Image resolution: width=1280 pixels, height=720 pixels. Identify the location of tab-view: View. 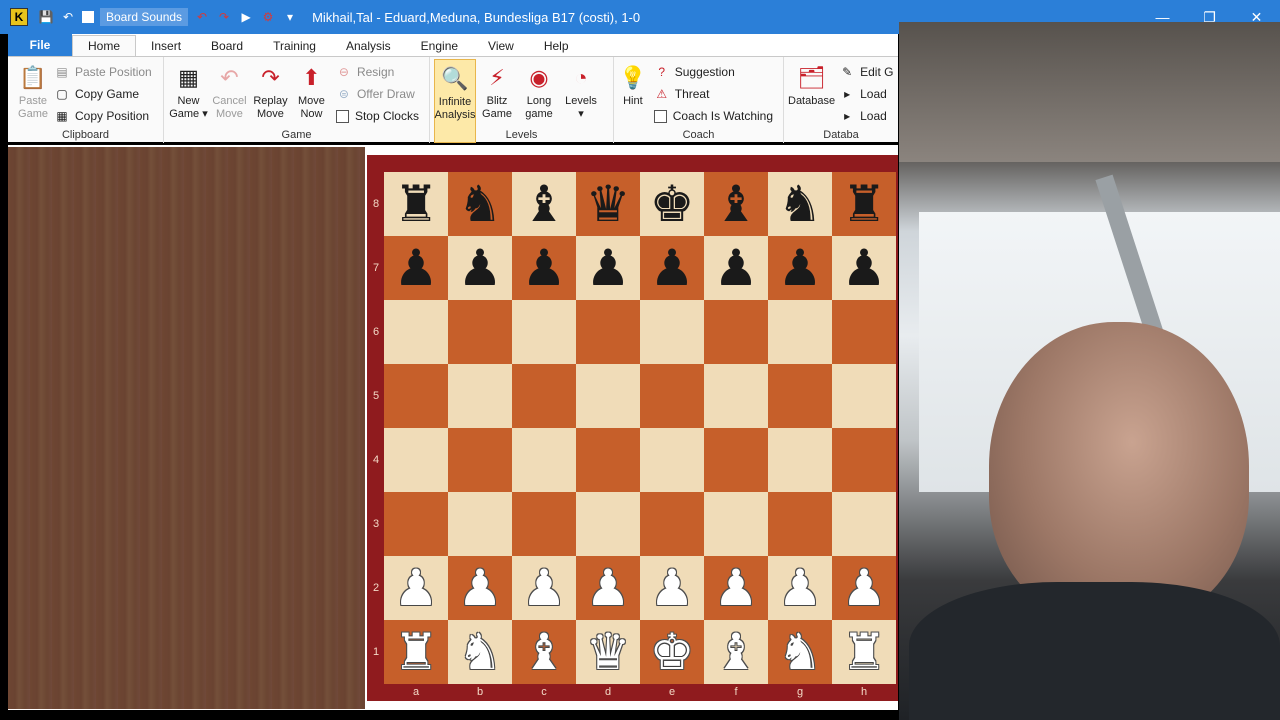
(501, 46).